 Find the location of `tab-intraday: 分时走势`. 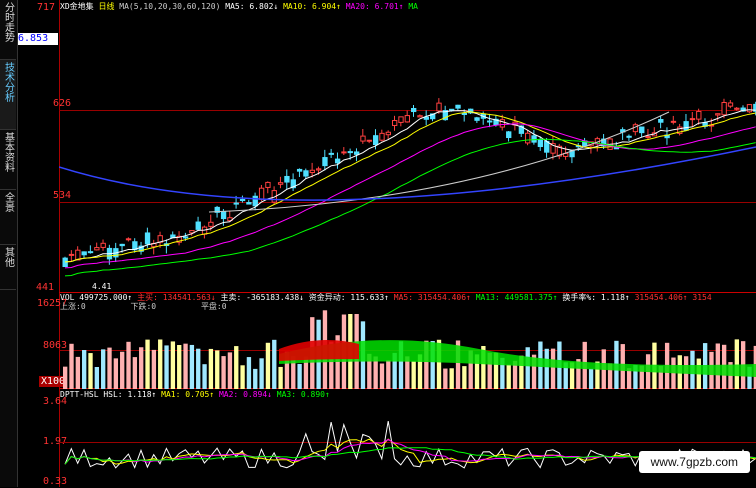

tab-intraday: 分时走势 is located at coordinates (8, 30).